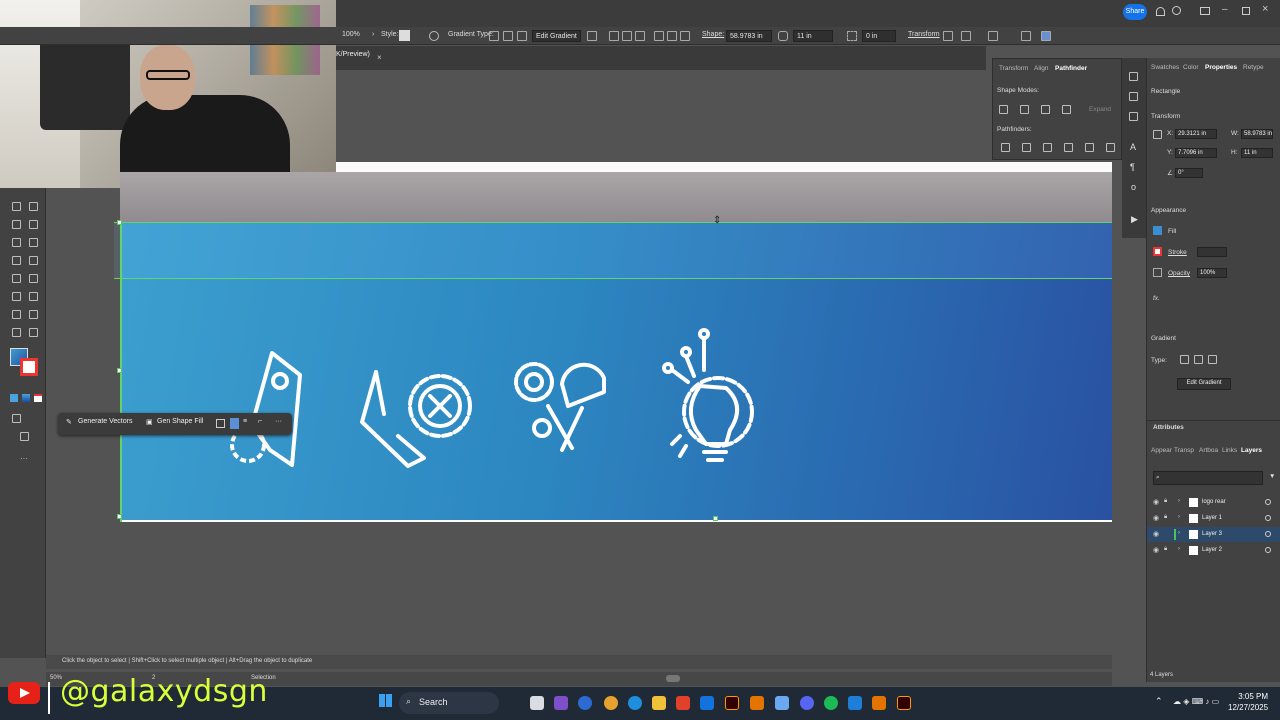 The image size is (1280, 720). What do you see at coordinates (783, 36) in the screenshot?
I see `link-icon` at bounding box center [783, 36].